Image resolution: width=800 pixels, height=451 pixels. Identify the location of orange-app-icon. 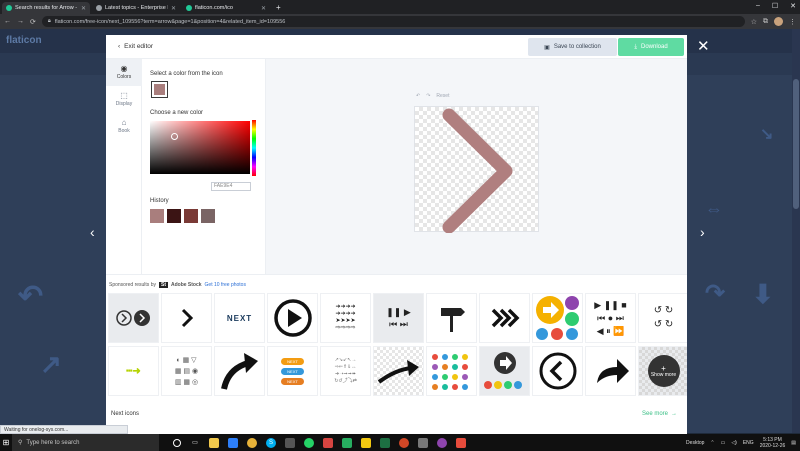
(461, 442).